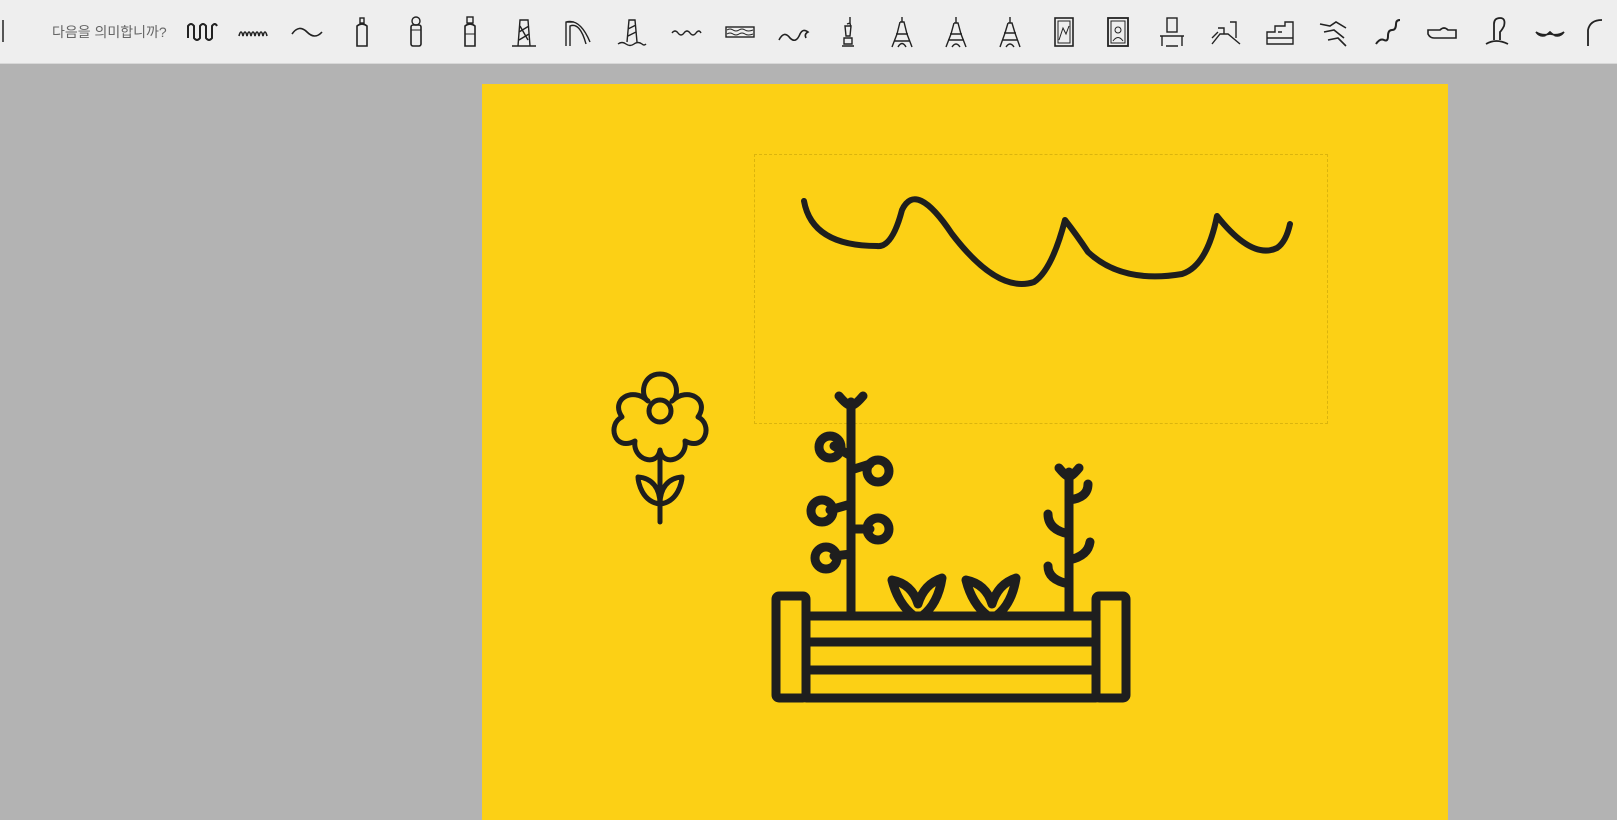  What do you see at coordinates (470, 32) in the screenshot?
I see `tall-bottle-icon` at bounding box center [470, 32].